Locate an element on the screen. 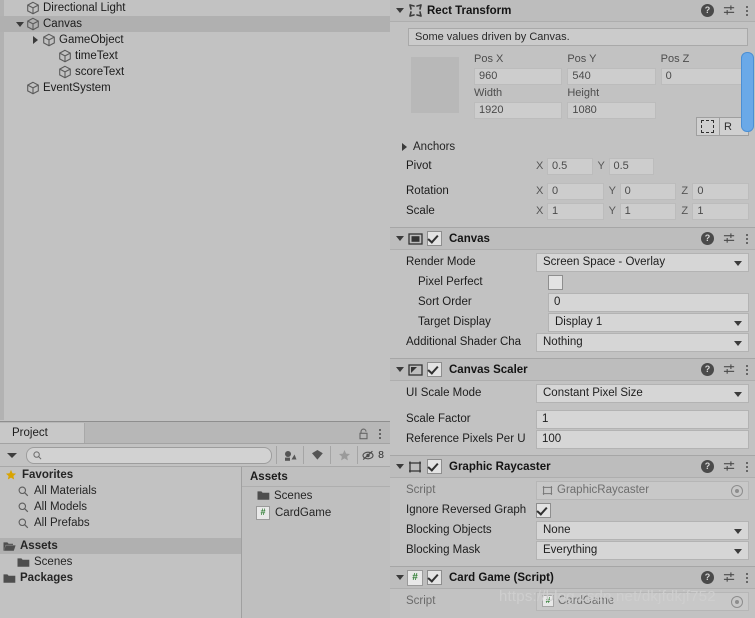  tab-project: Project is located at coordinates (42, 433).